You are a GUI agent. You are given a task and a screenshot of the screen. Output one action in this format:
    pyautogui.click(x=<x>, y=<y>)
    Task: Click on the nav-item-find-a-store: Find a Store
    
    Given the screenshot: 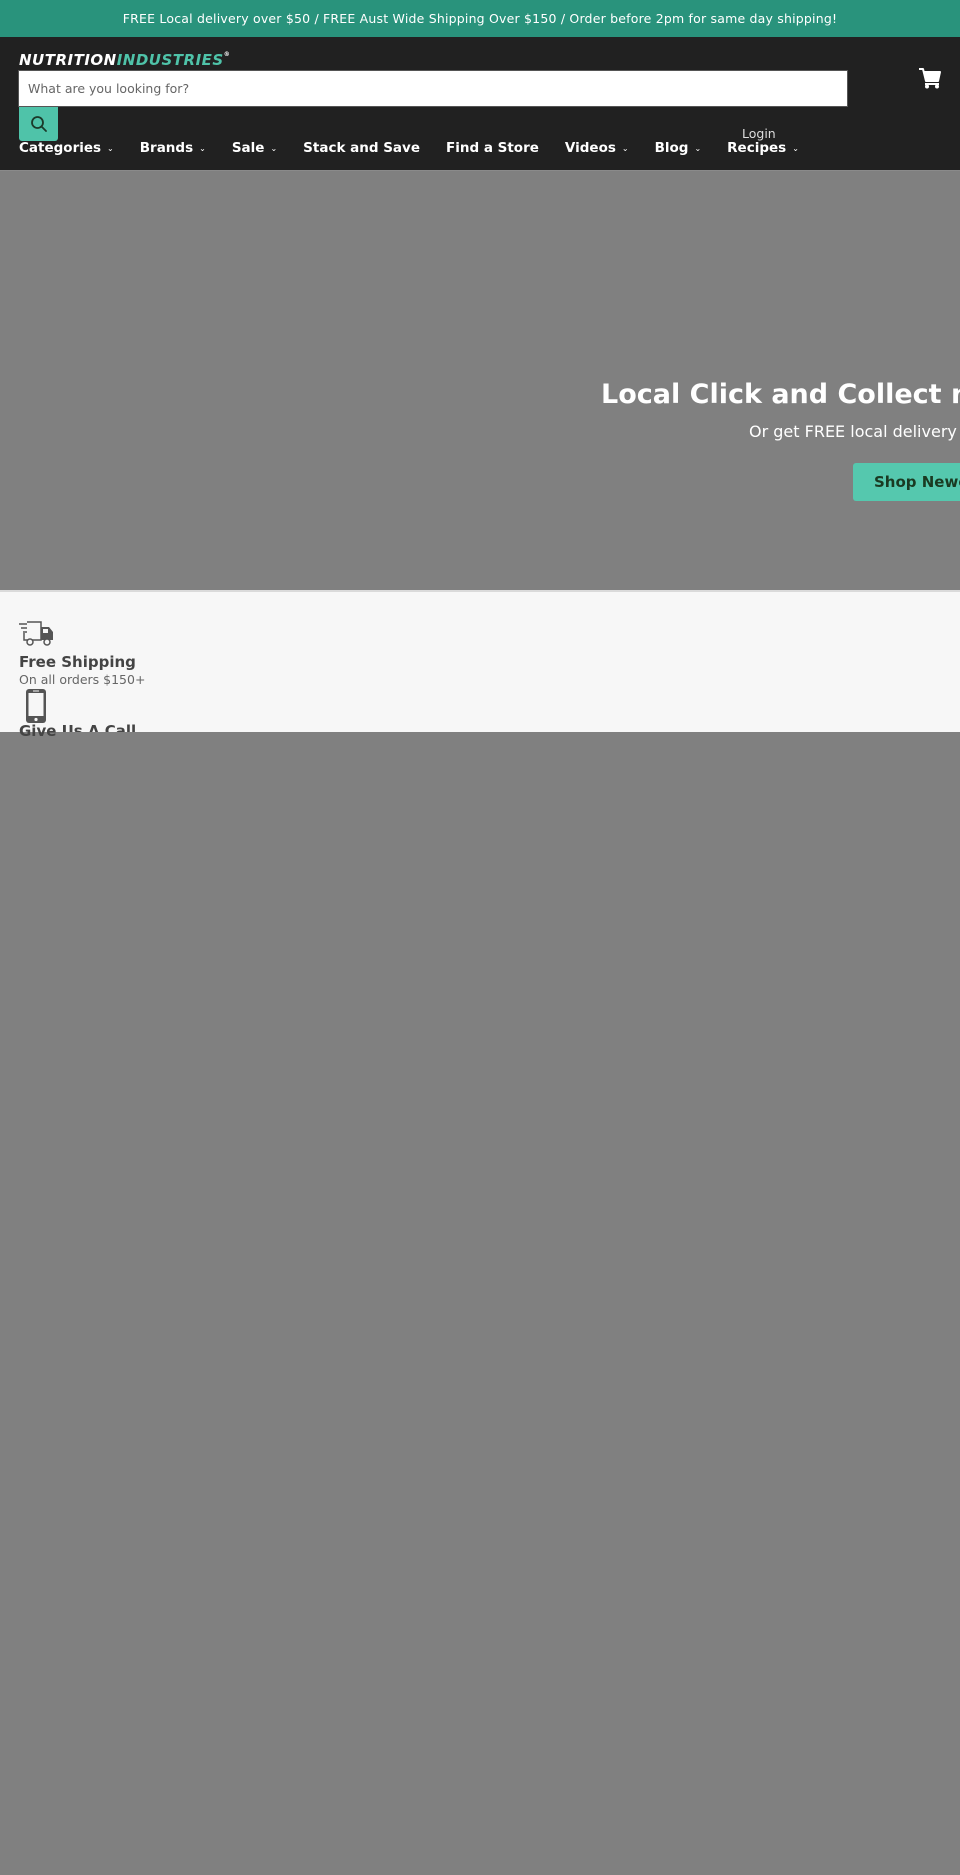 What is the action you would take?
    pyautogui.click(x=492, y=148)
    